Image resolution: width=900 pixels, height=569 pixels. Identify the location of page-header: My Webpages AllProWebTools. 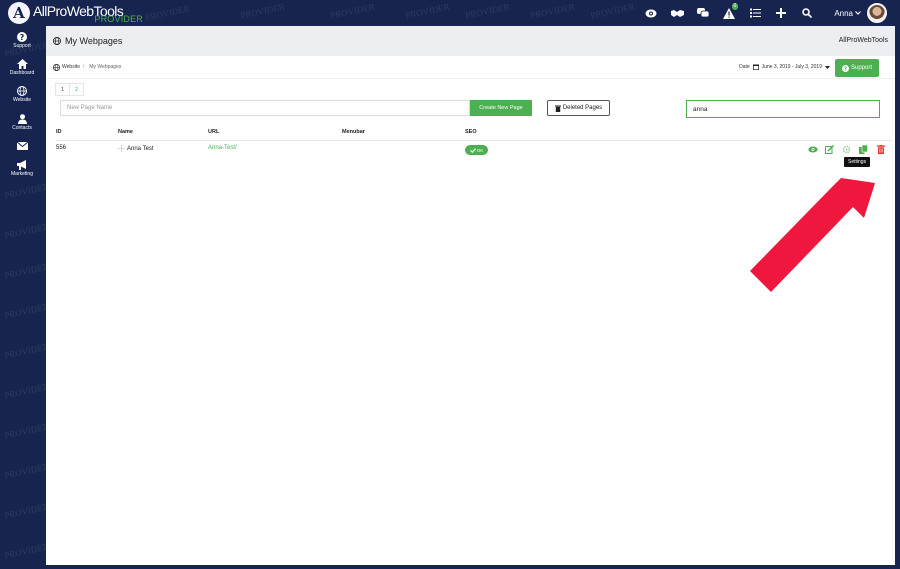
(470, 41).